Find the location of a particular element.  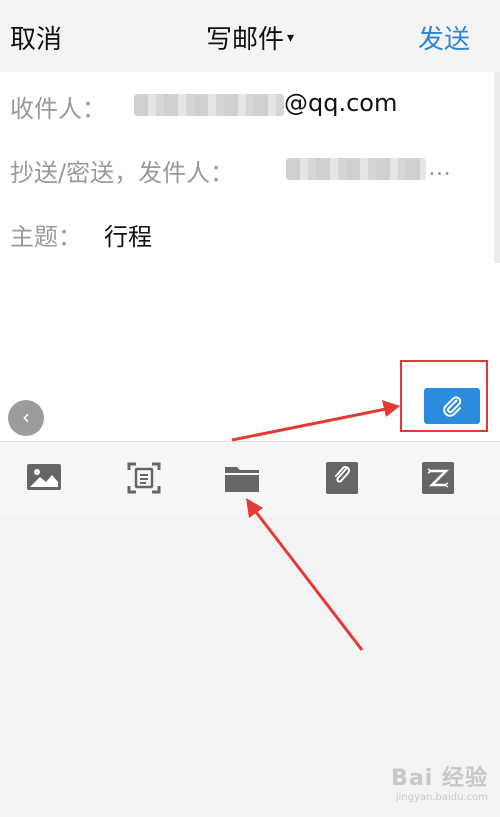

redacted-recipient is located at coordinates (209, 105).